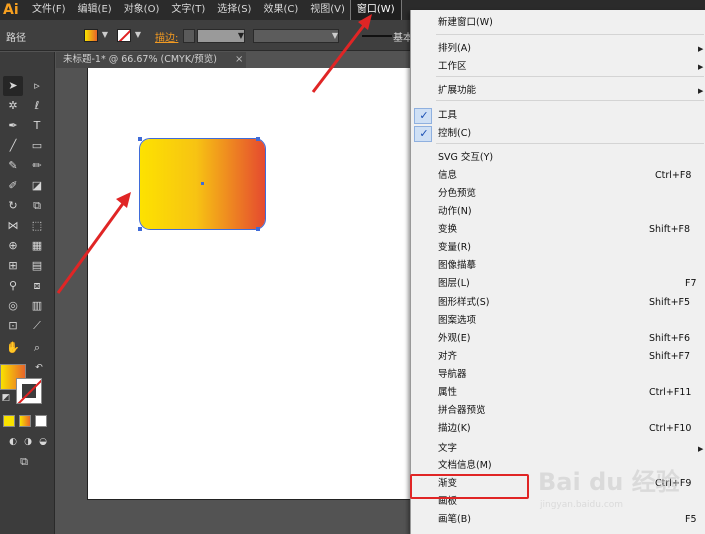  I want to click on menu-item-label: 属性, so click(448, 392).